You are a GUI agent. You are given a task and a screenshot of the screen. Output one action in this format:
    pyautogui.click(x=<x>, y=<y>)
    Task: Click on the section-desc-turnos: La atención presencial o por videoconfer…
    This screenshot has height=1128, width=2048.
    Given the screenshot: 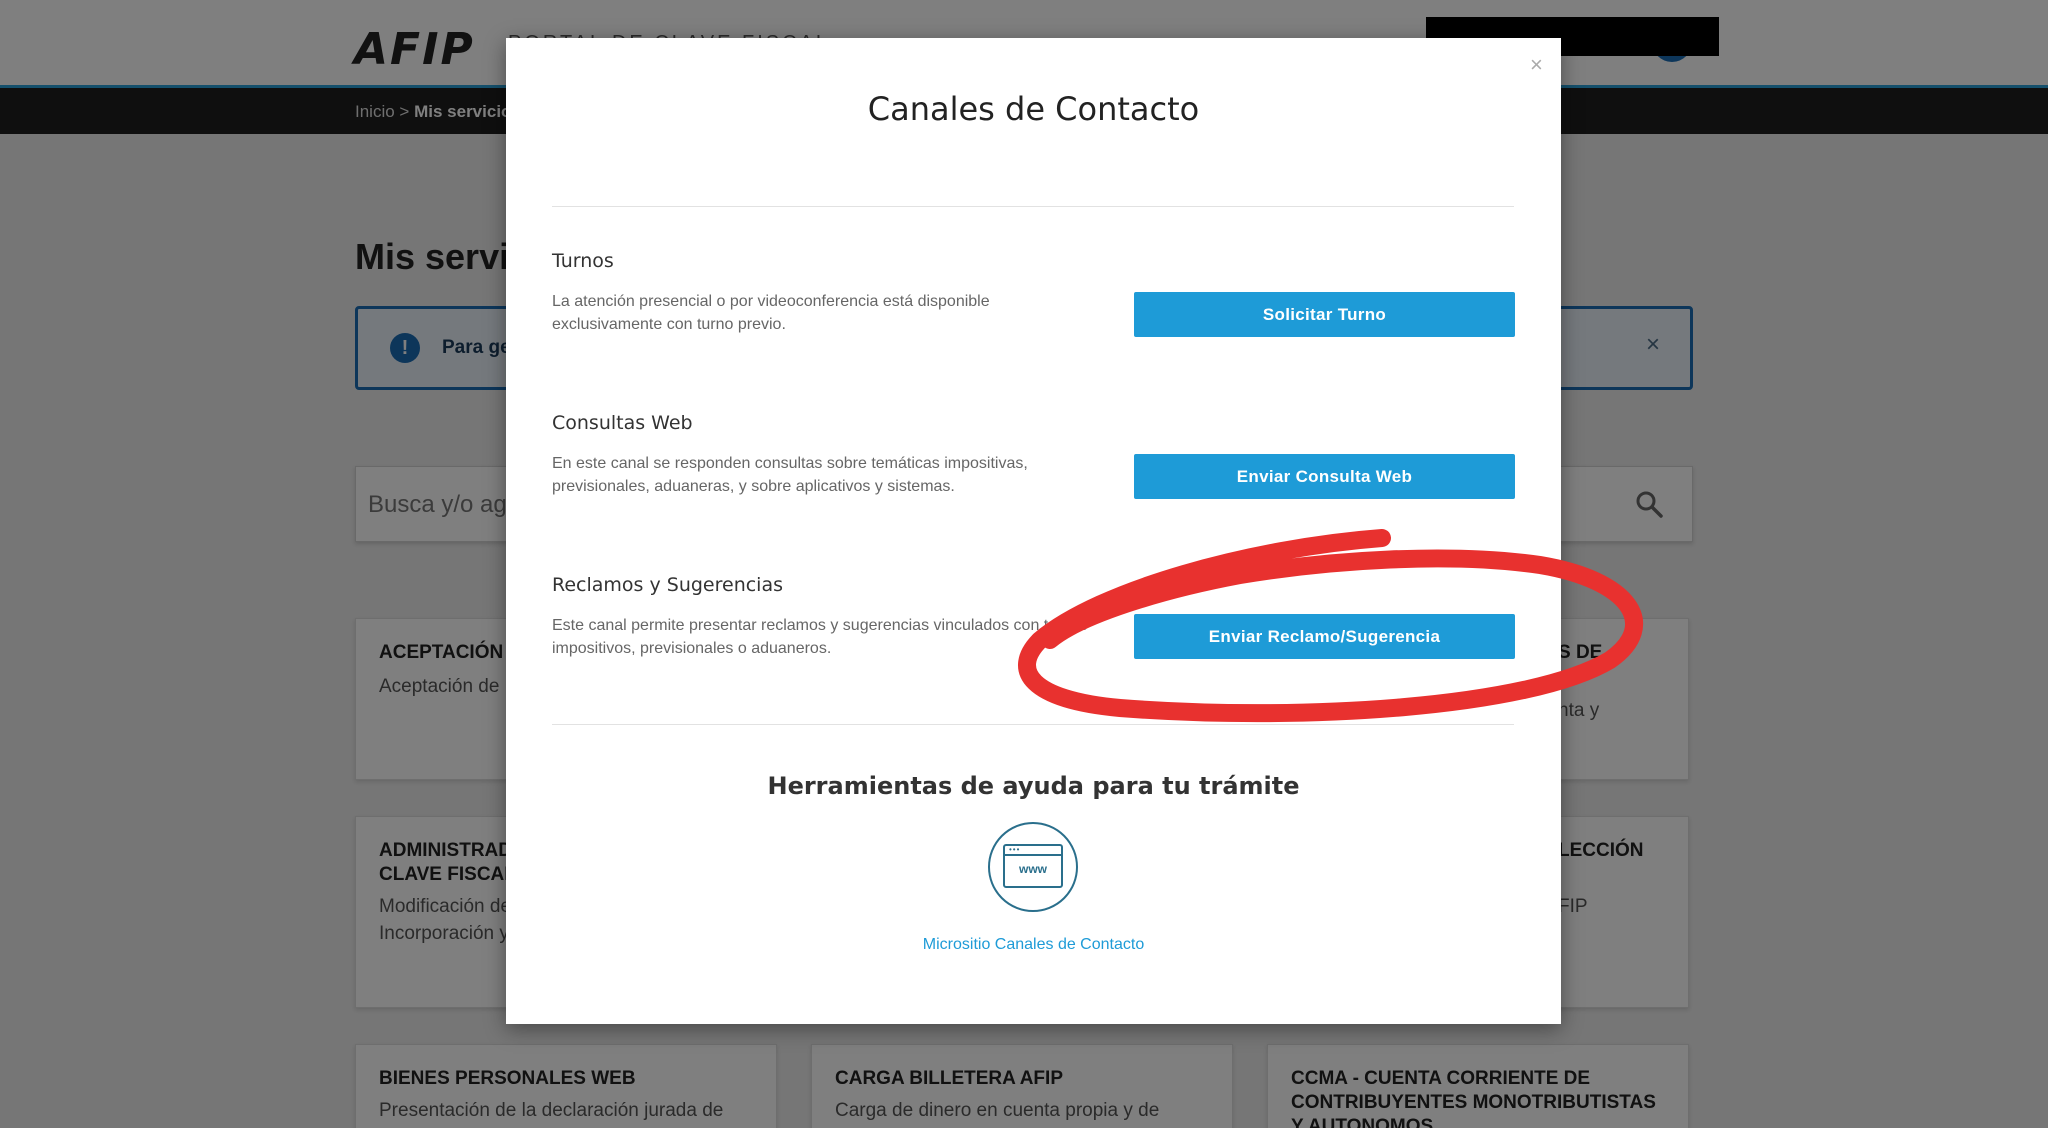 What is the action you would take?
    pyautogui.click(x=771, y=313)
    